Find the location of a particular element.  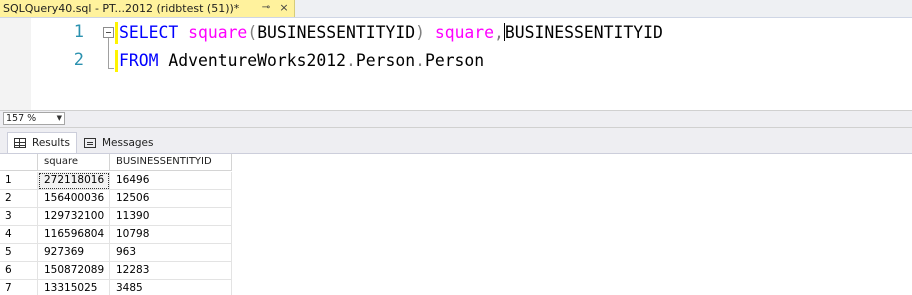

open-paren: ( is located at coordinates (252, 32).